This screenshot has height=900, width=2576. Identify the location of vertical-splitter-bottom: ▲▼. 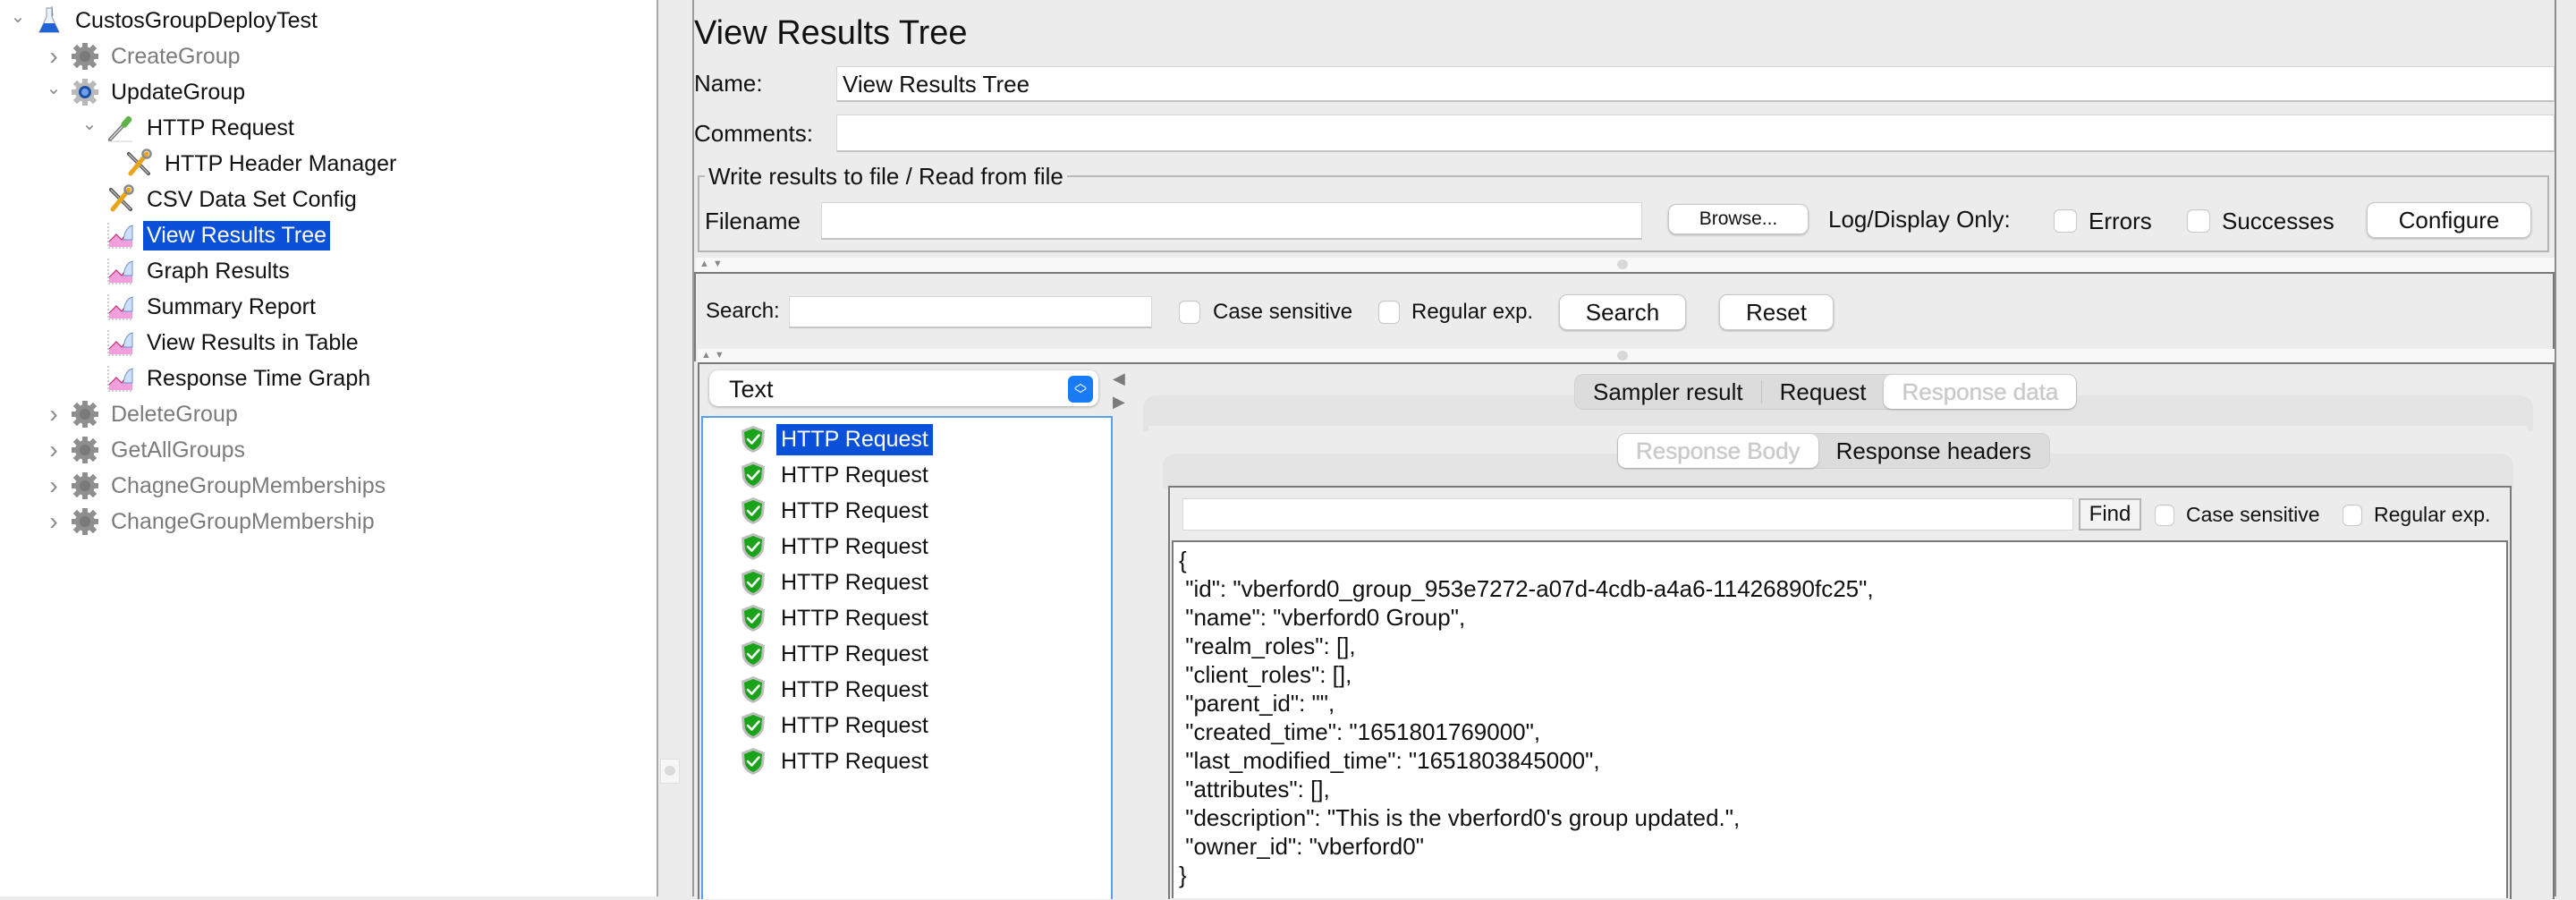
(1626, 356).